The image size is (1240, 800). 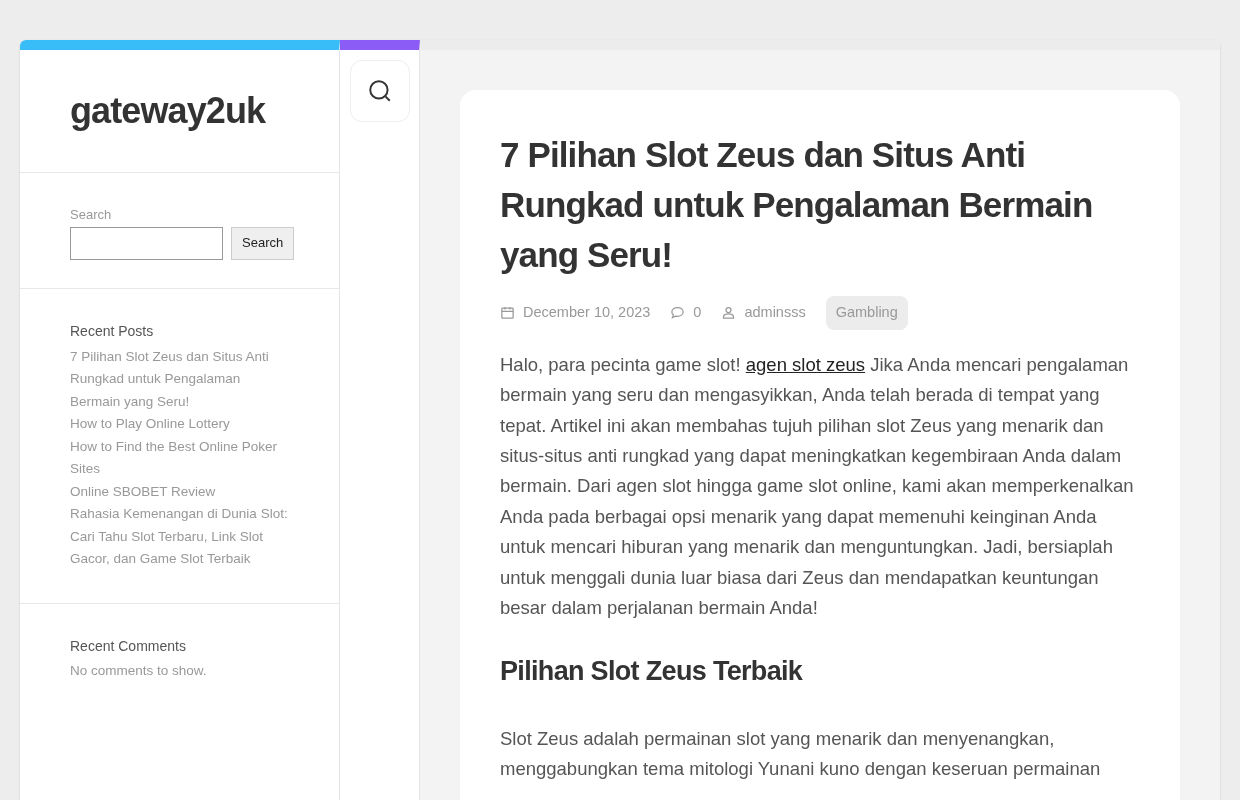 What do you see at coordinates (263, 243) in the screenshot?
I see `search-button: Search` at bounding box center [263, 243].